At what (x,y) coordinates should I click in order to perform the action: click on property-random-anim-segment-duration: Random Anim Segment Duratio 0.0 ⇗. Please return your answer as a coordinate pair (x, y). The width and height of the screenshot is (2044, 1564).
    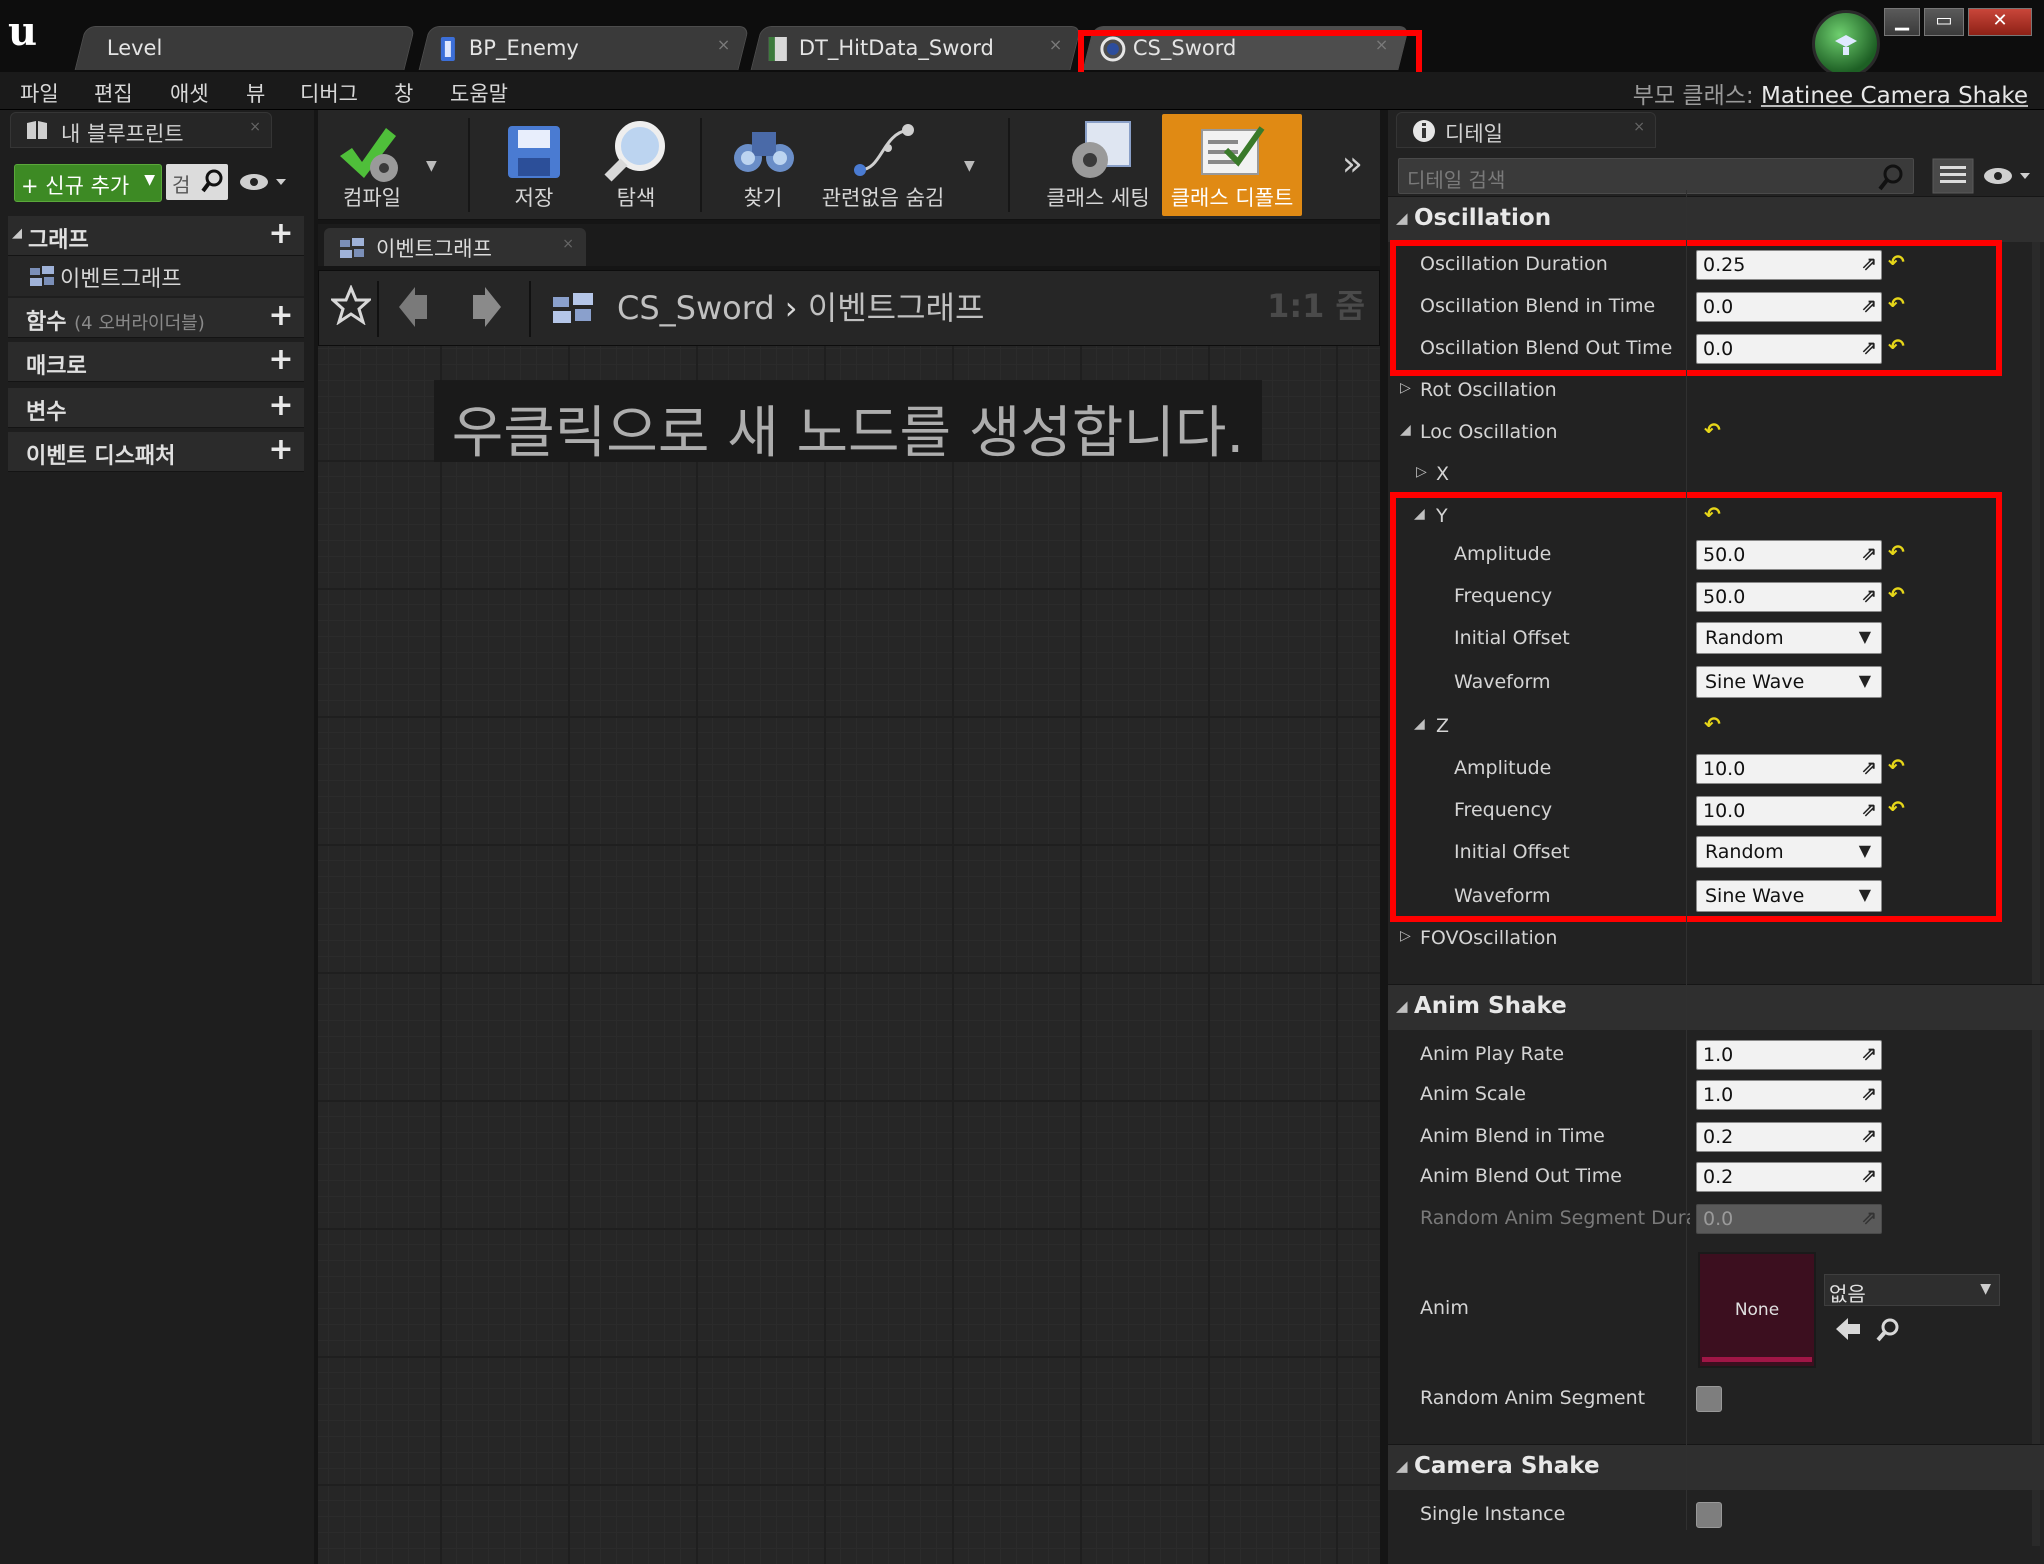
    Looking at the image, I should click on (1716, 1219).